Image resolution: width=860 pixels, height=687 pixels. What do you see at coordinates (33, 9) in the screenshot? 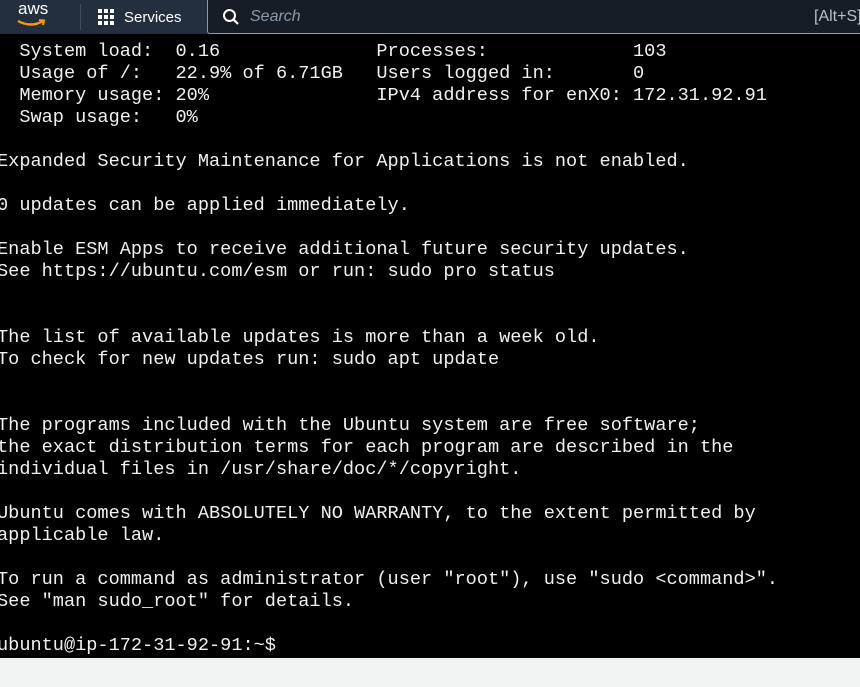
I see `aws-logo-text: aws` at bounding box center [33, 9].